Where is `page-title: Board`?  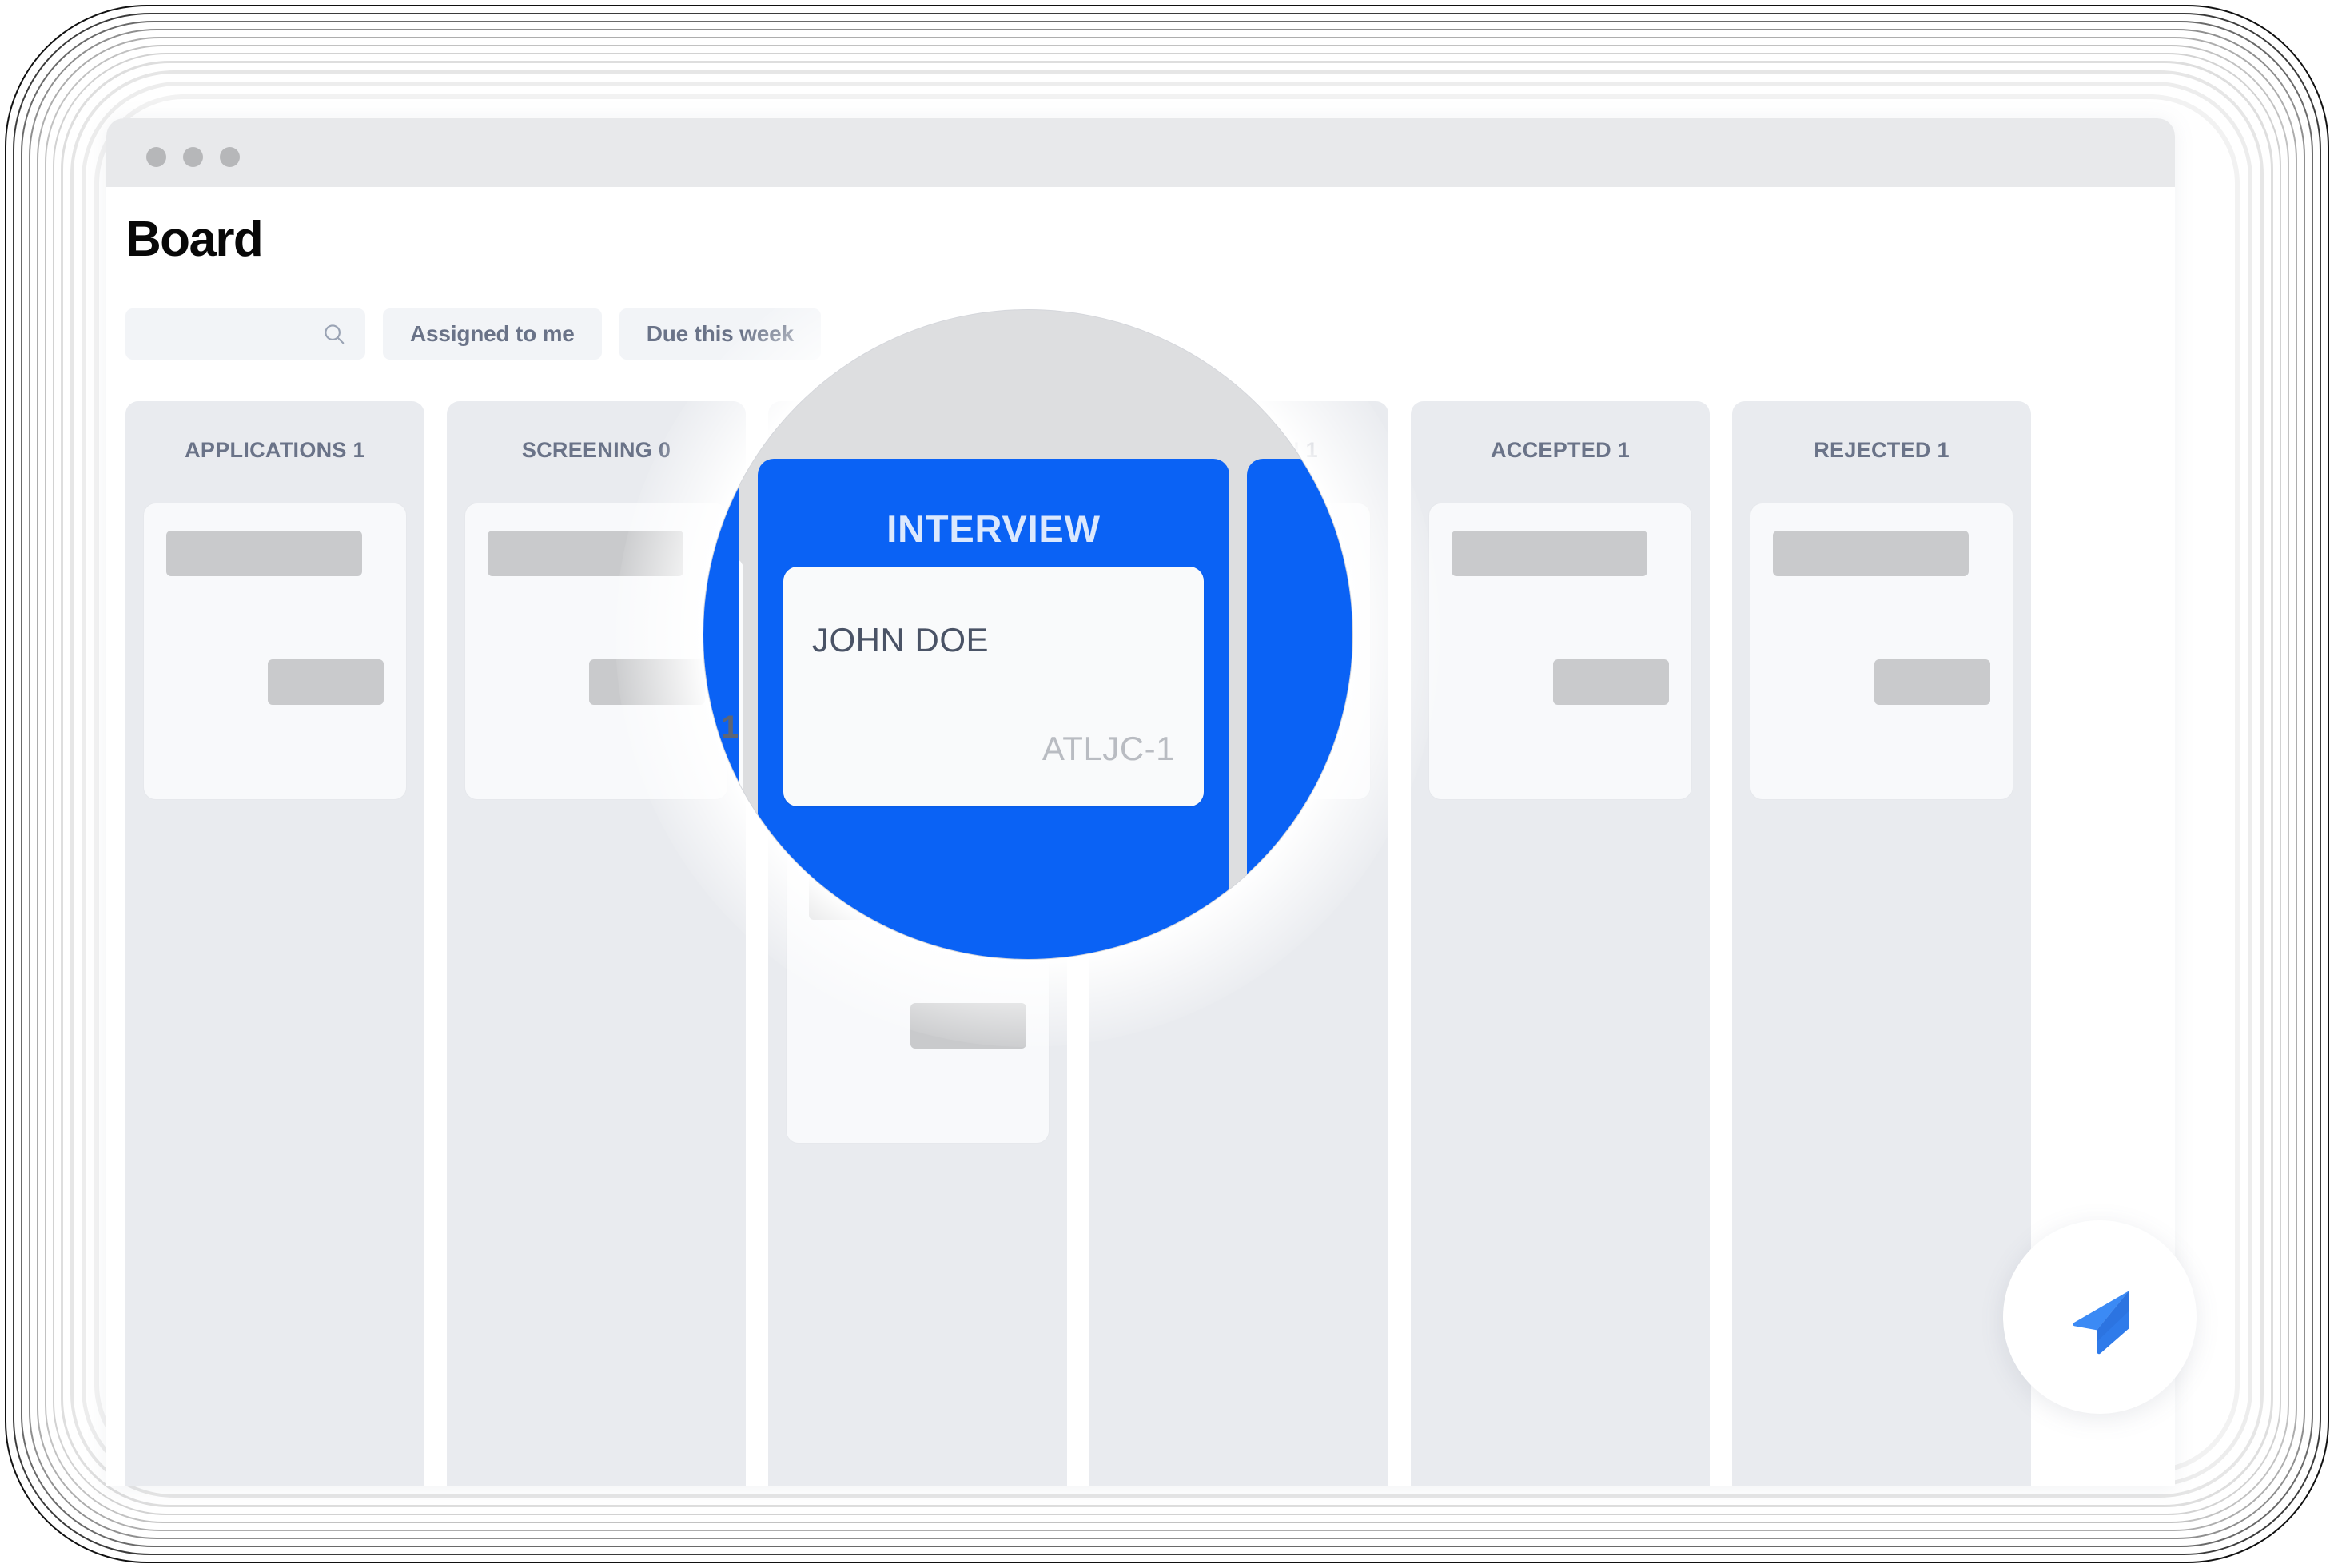 page-title: Board is located at coordinates (194, 239).